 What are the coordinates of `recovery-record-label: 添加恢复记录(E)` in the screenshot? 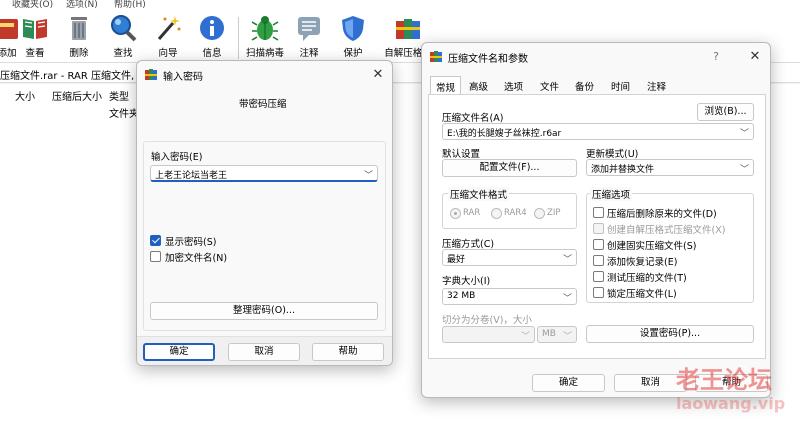 It's located at (642, 261).